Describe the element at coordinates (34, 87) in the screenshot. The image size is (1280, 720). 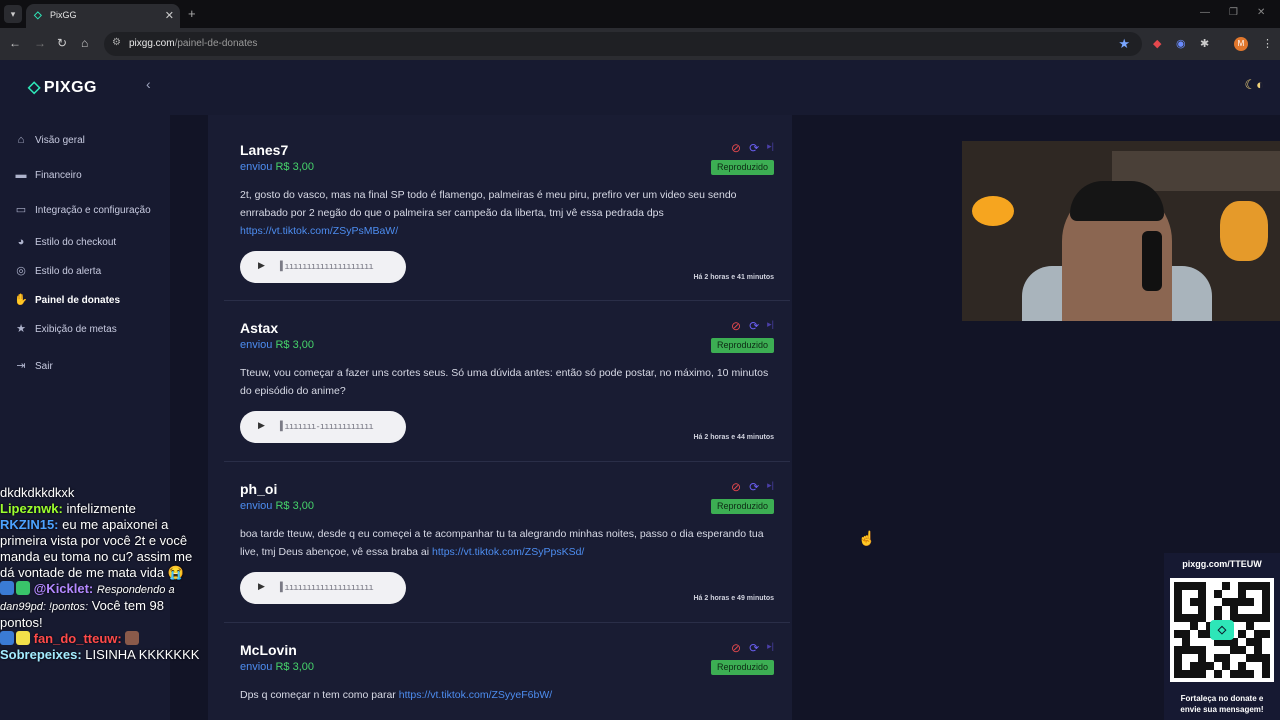
I see `pixgg-logo-icon: ◇` at that location.